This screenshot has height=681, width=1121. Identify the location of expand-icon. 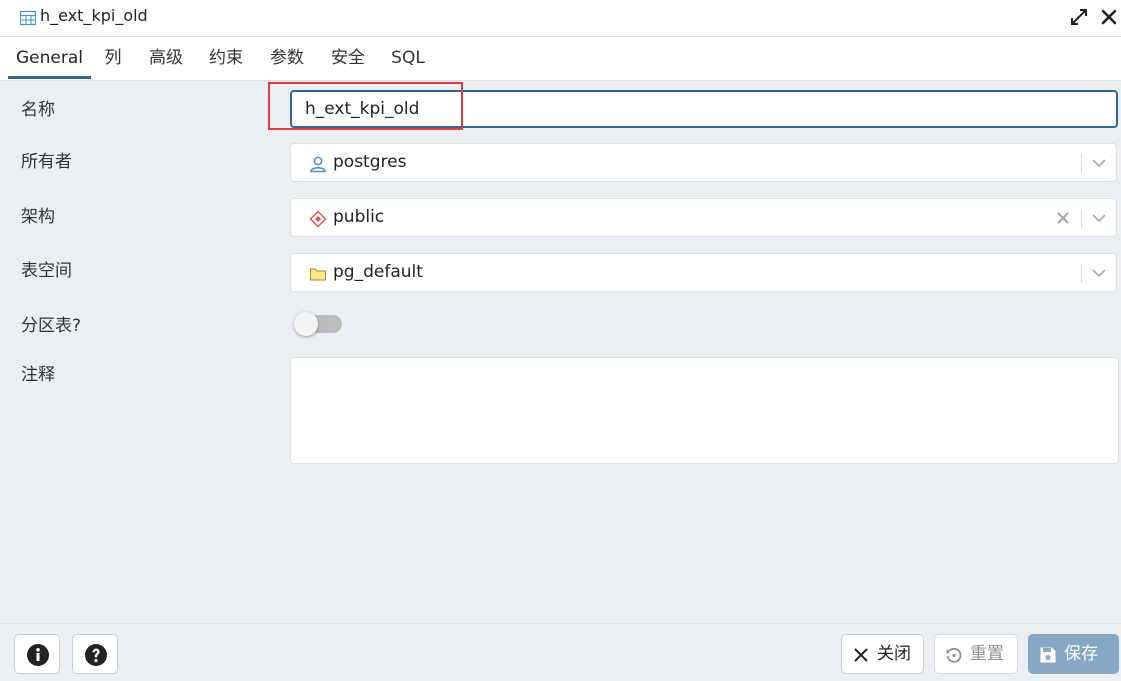
(1079, 17).